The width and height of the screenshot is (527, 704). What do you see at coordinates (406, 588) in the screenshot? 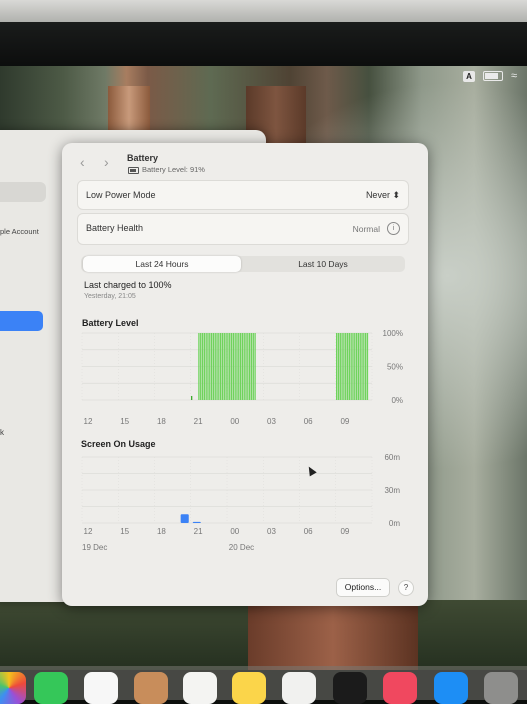
I see `help-button: ?` at bounding box center [406, 588].